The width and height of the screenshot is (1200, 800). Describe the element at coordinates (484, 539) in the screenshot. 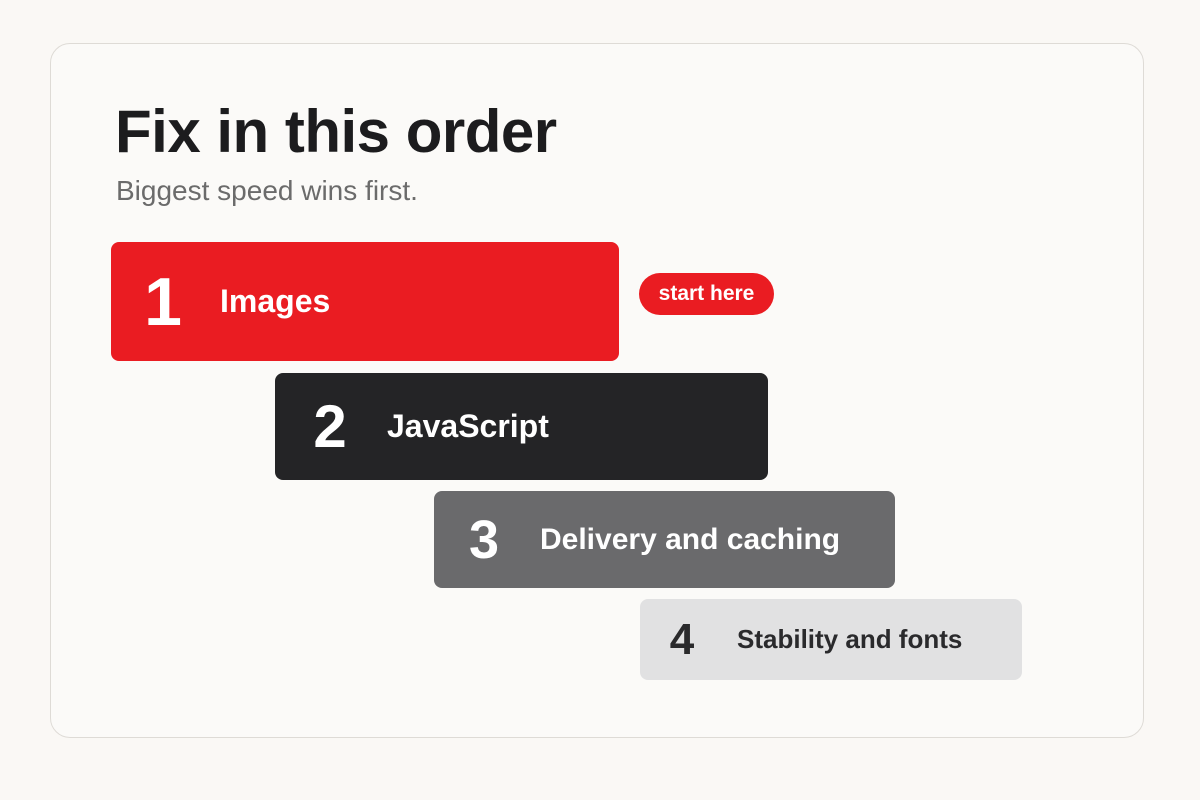

I see `step-number: 3` at that location.